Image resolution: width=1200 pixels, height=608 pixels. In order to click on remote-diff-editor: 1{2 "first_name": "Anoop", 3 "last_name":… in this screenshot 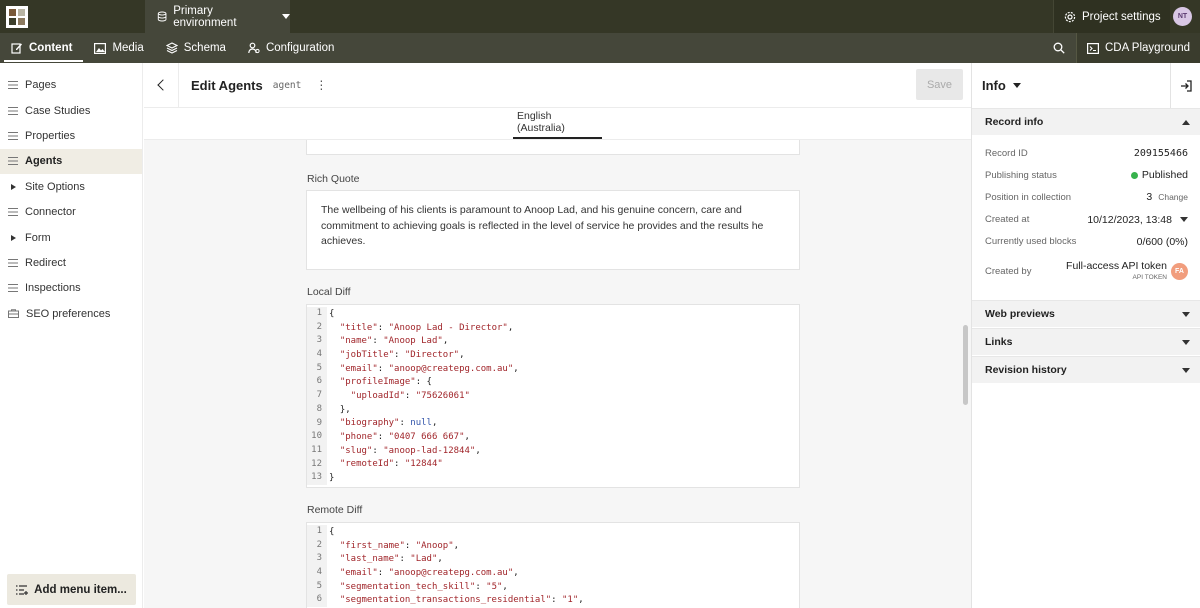, I will do `click(553, 565)`.